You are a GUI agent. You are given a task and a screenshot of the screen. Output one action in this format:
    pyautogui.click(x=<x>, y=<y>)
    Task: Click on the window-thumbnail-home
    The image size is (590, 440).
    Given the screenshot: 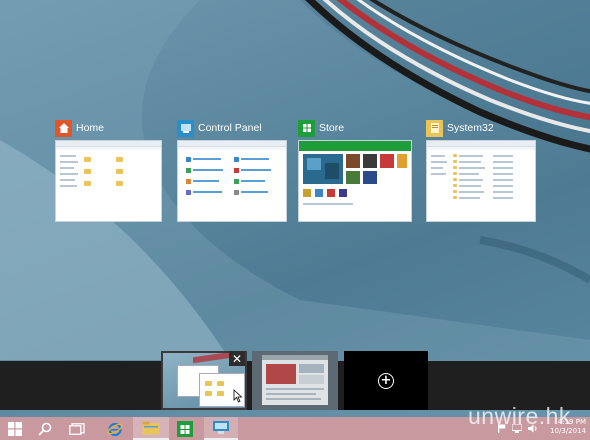 What is the action you would take?
    pyautogui.click(x=108, y=181)
    